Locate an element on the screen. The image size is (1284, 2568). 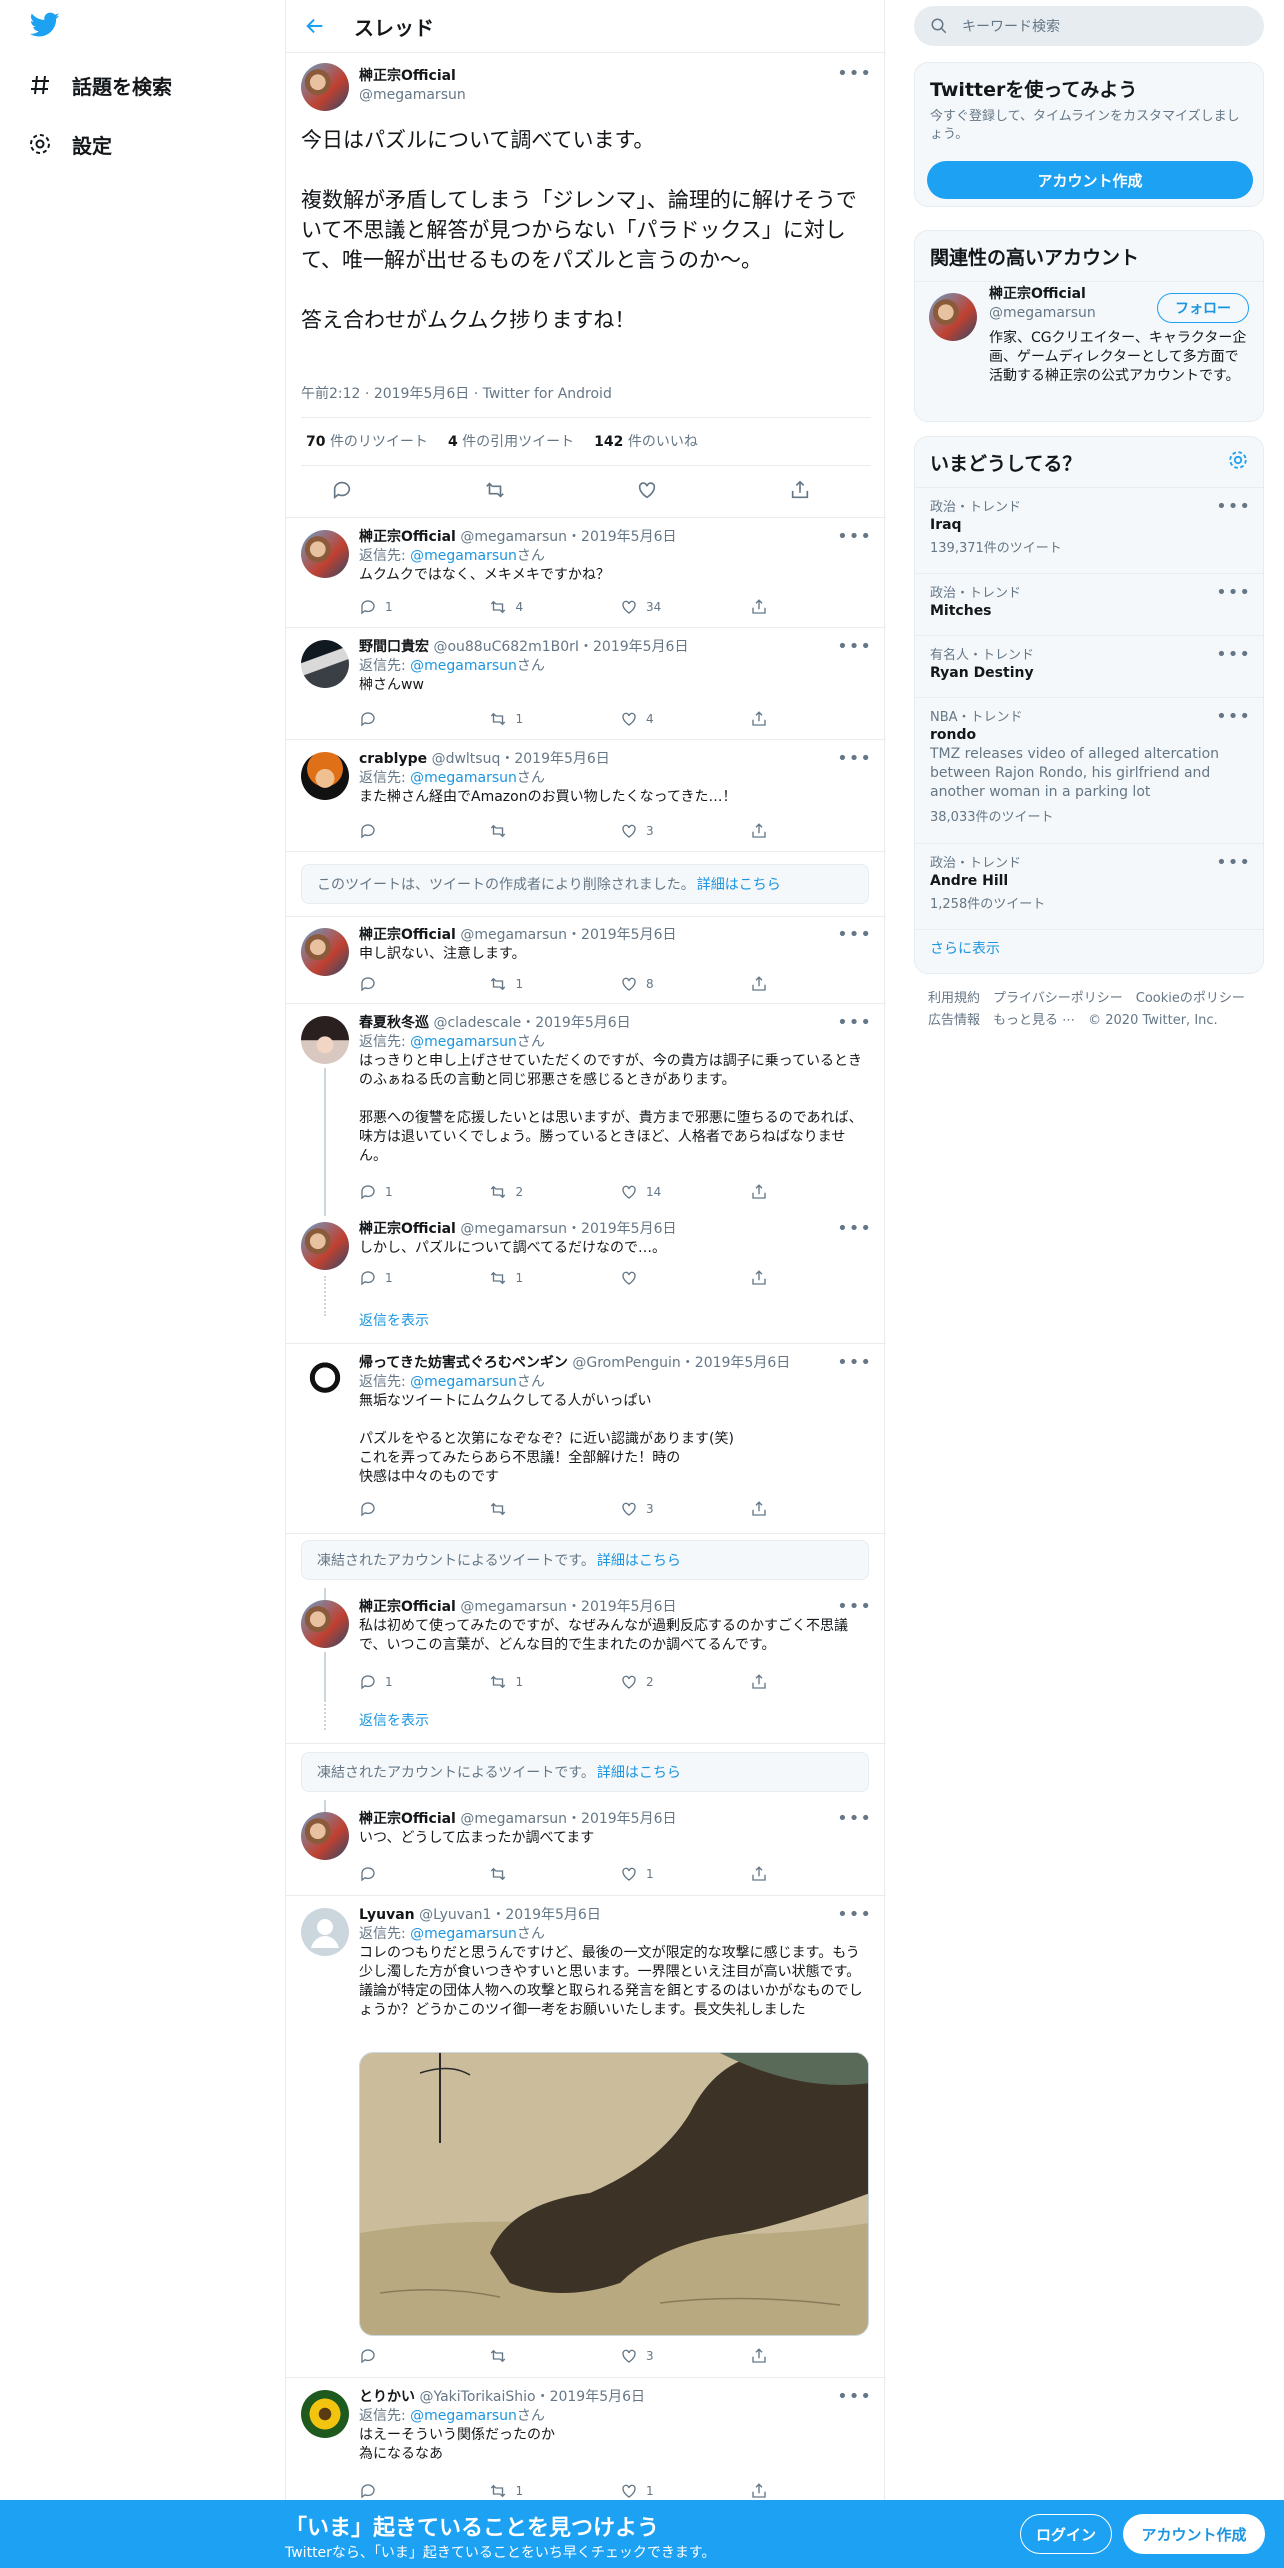
relevant-name: 榊正宗Official is located at coordinates (1042, 294).